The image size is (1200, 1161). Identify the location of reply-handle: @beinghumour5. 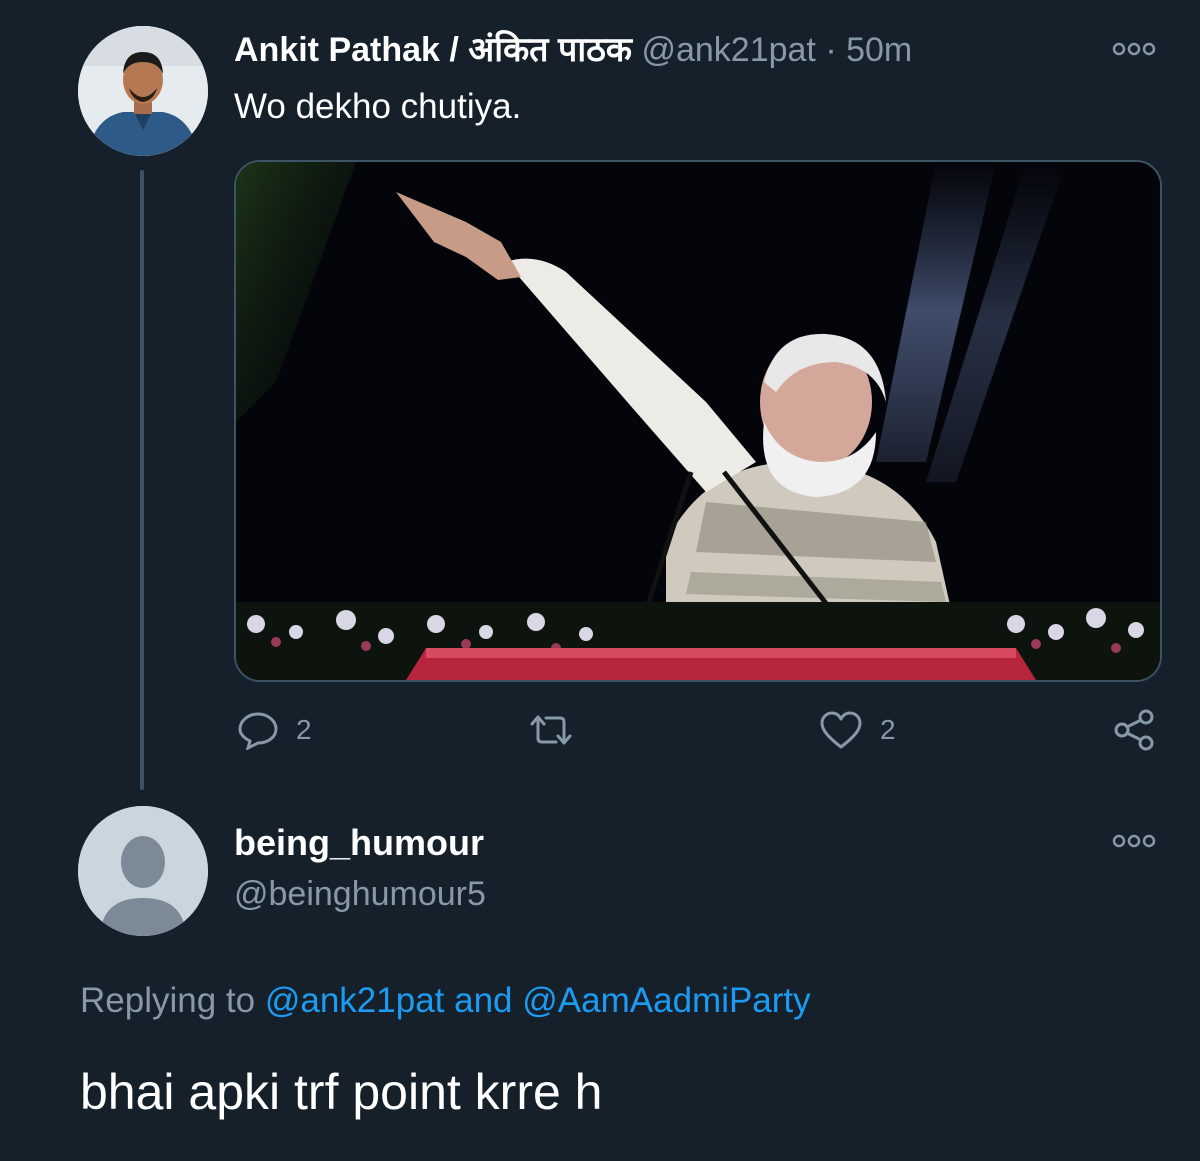
(360, 894).